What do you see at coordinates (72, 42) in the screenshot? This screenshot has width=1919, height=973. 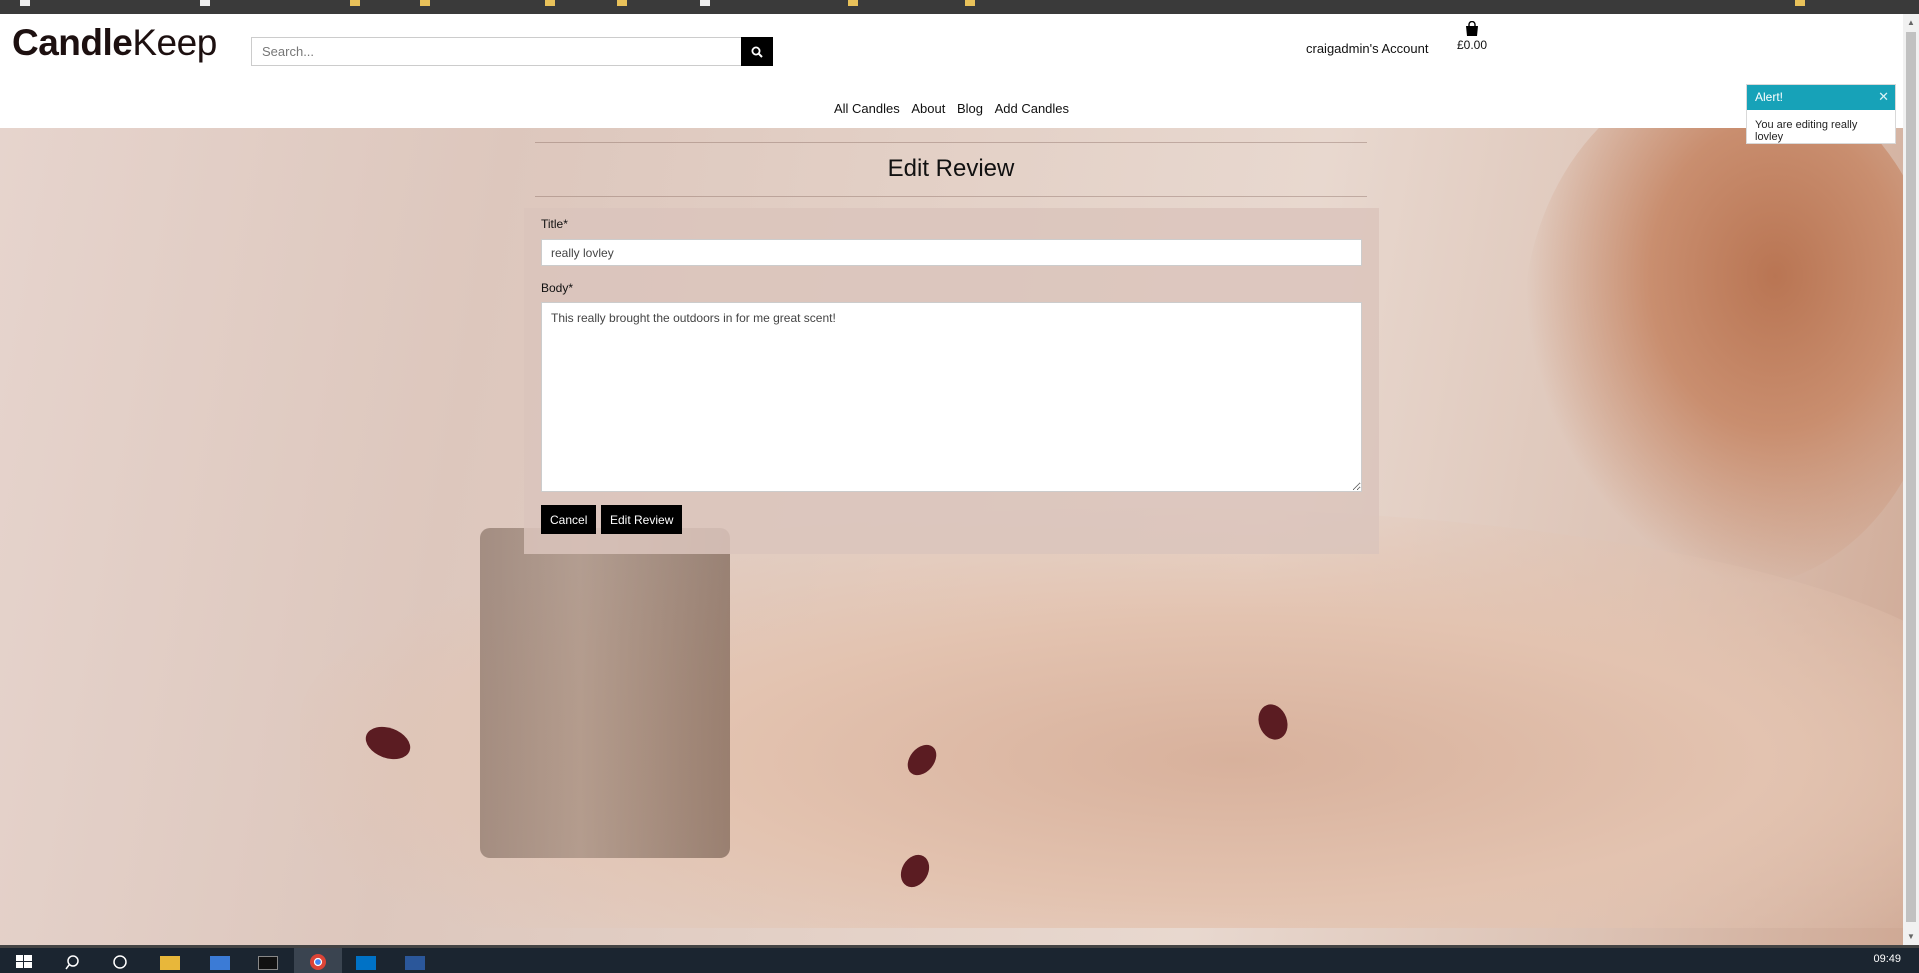 I see `logo-bold-text: Candle` at bounding box center [72, 42].